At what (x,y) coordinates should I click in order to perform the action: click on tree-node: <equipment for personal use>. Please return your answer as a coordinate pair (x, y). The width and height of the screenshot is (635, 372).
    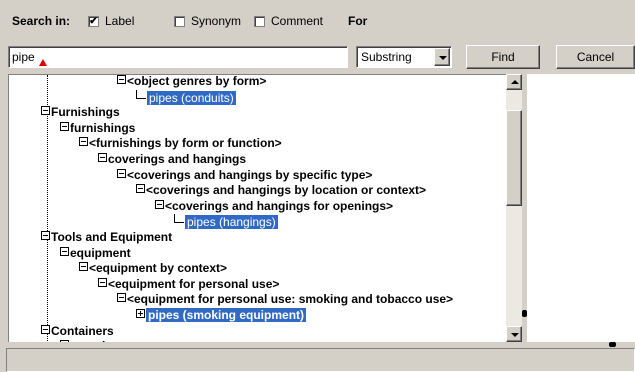
    Looking at the image, I should click on (188, 284).